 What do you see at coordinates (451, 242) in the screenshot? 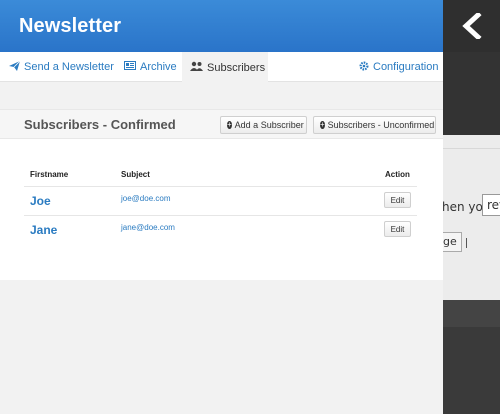
I see `background-button: ge` at bounding box center [451, 242].